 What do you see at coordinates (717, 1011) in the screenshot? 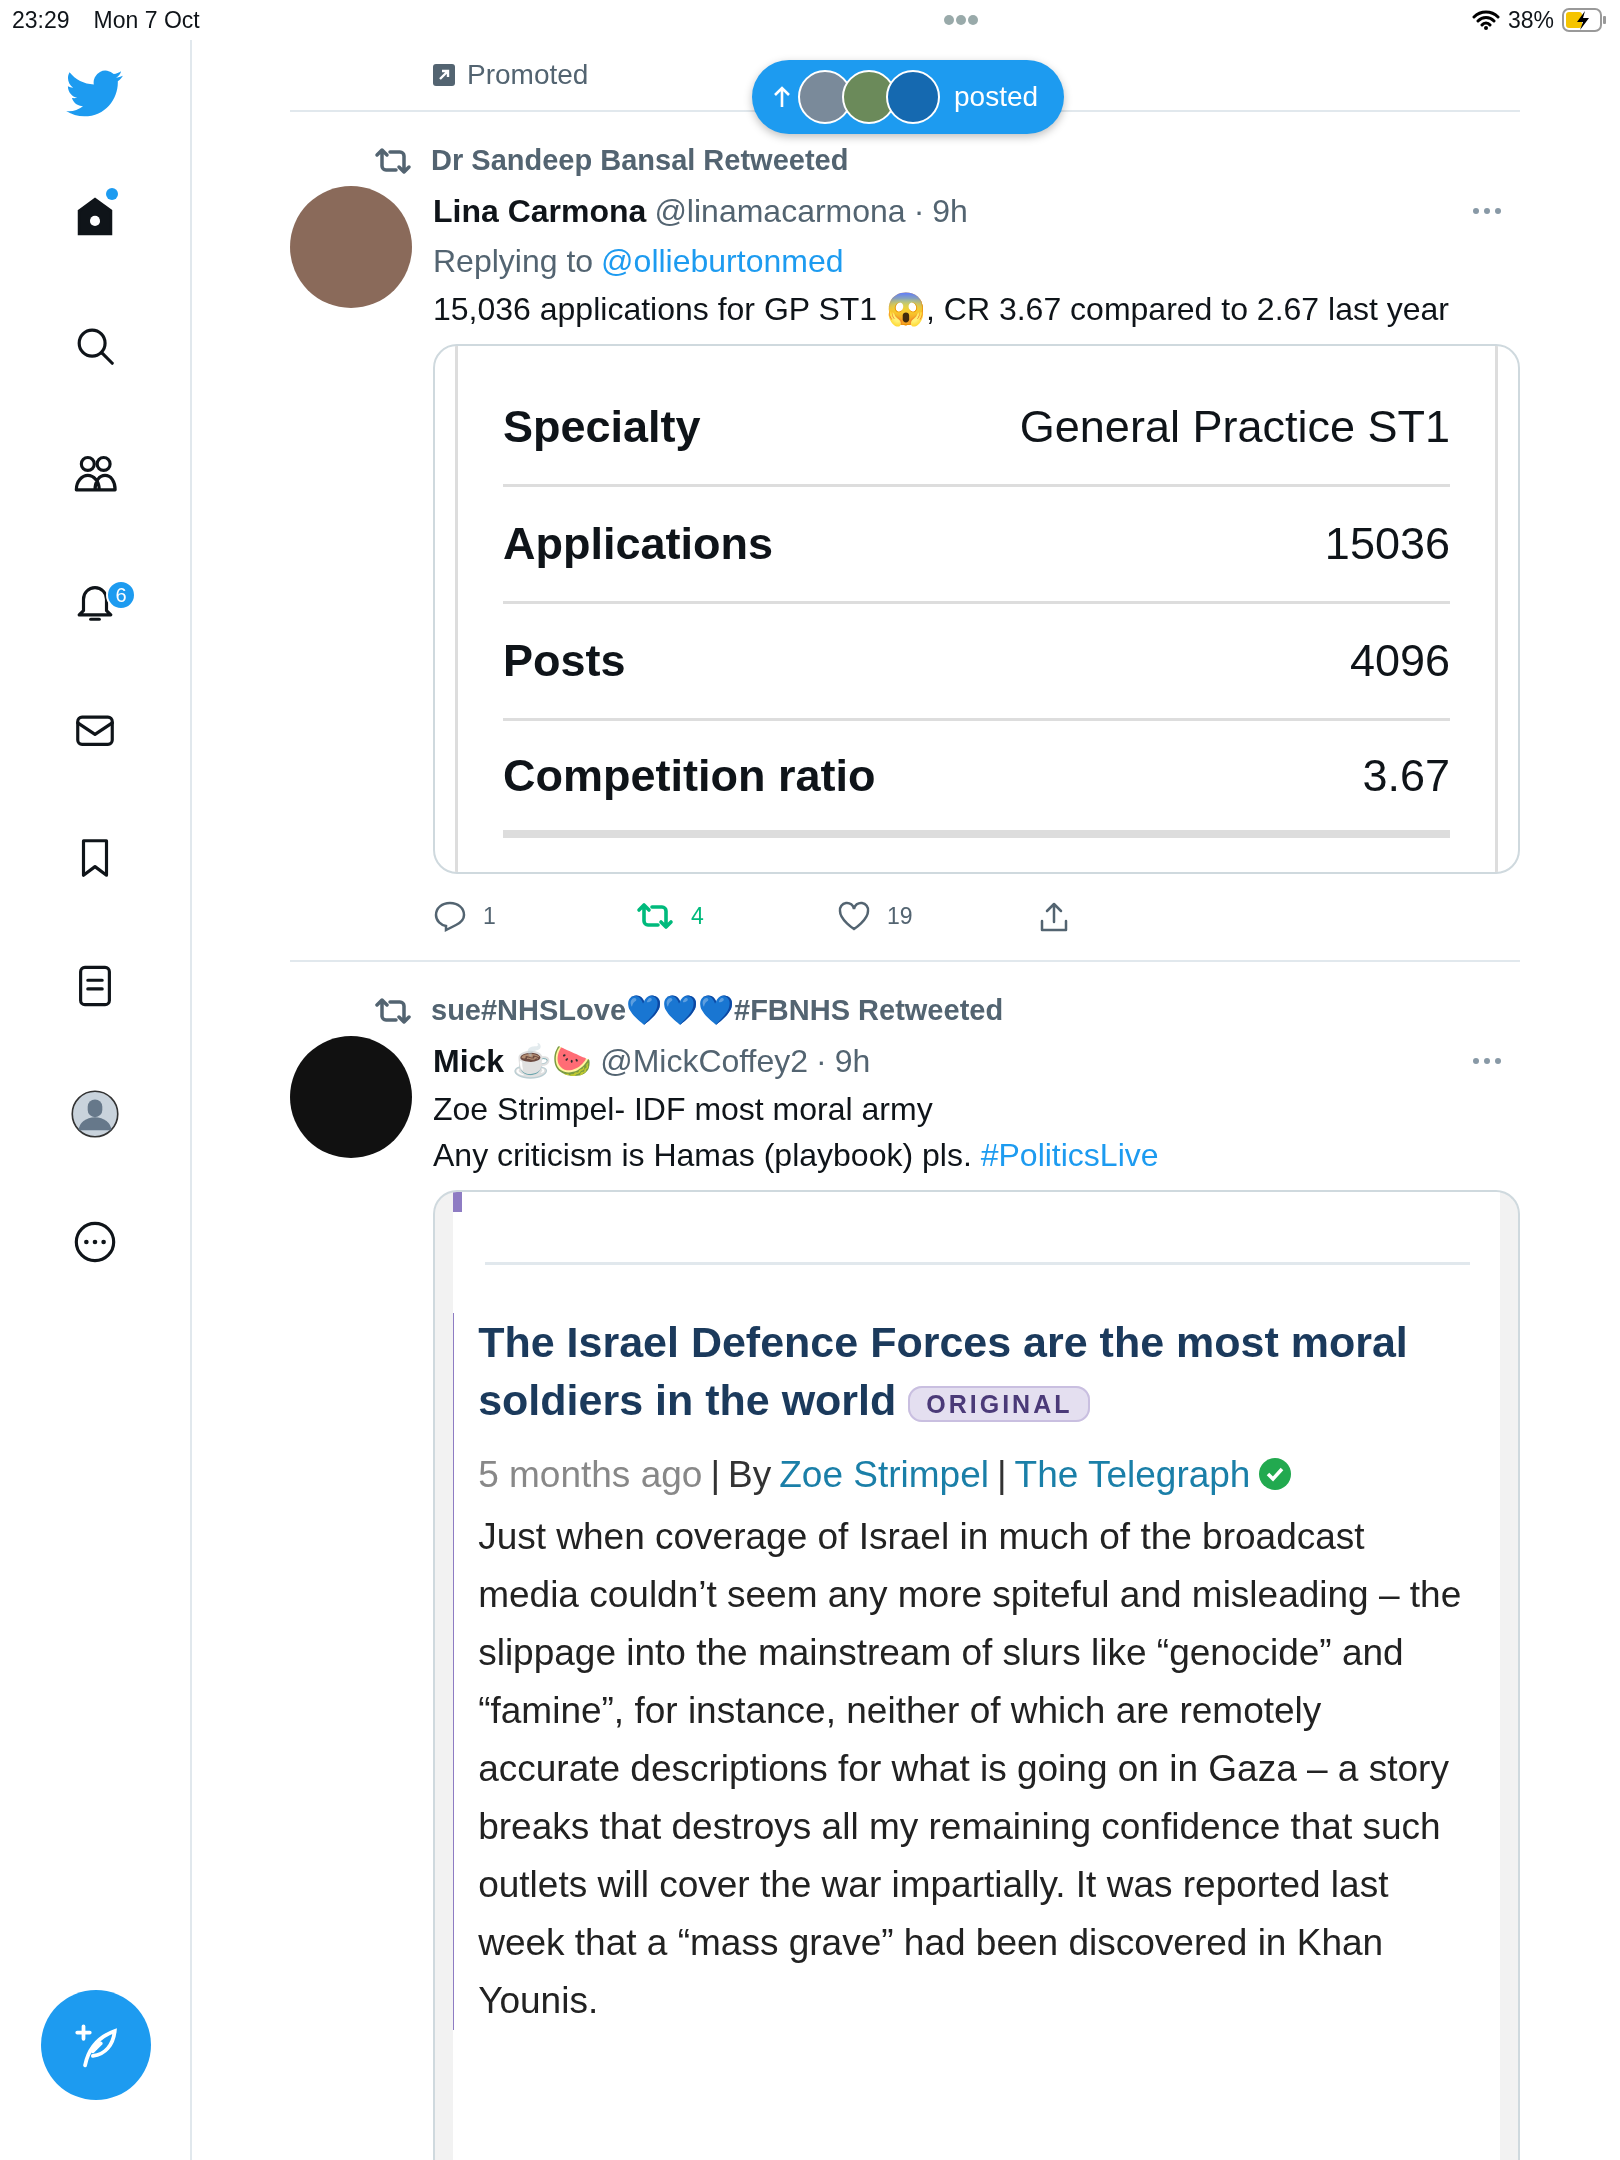
I see `retweeted-by-label: sue#NHSLove💙💙💙#FBNHS Retweeted` at bounding box center [717, 1011].